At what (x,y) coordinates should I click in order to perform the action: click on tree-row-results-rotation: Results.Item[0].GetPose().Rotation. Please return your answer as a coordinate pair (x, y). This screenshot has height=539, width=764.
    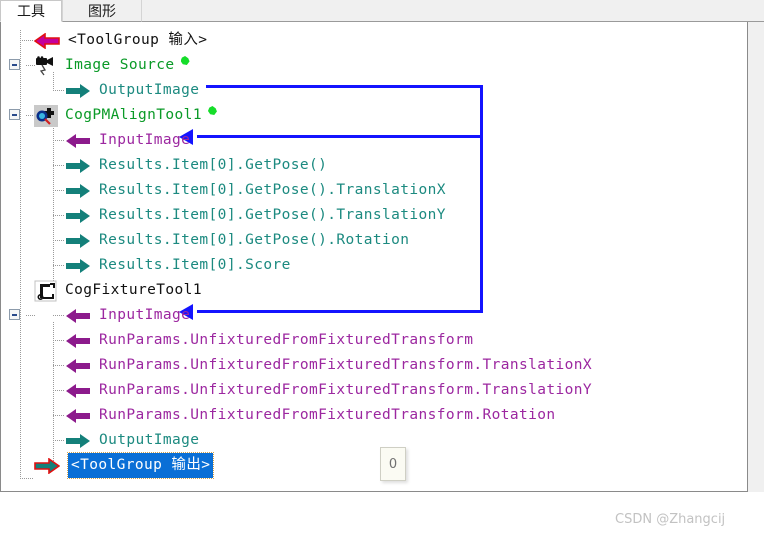
    Looking at the image, I should click on (237, 240).